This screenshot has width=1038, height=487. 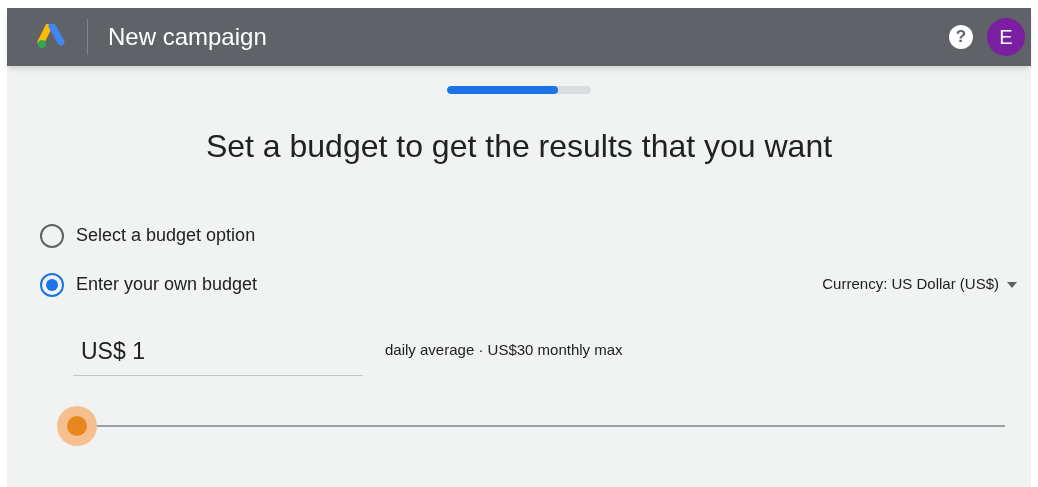 What do you see at coordinates (187, 37) in the screenshot?
I see `page-title: New campaign` at bounding box center [187, 37].